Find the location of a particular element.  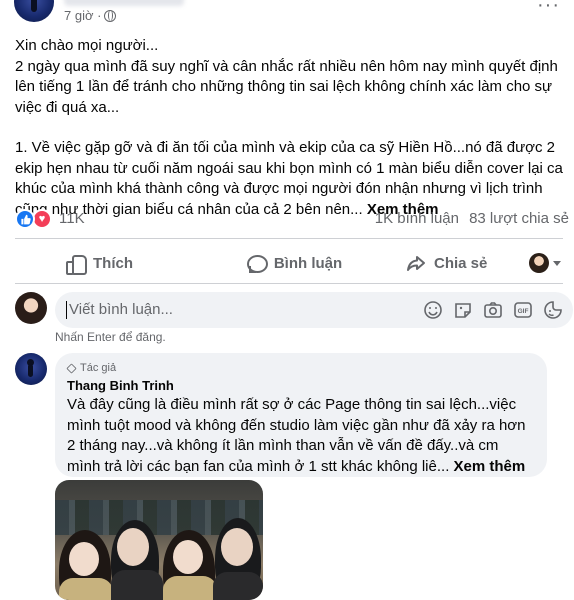

like-reaction-icon is located at coordinates (25, 219).